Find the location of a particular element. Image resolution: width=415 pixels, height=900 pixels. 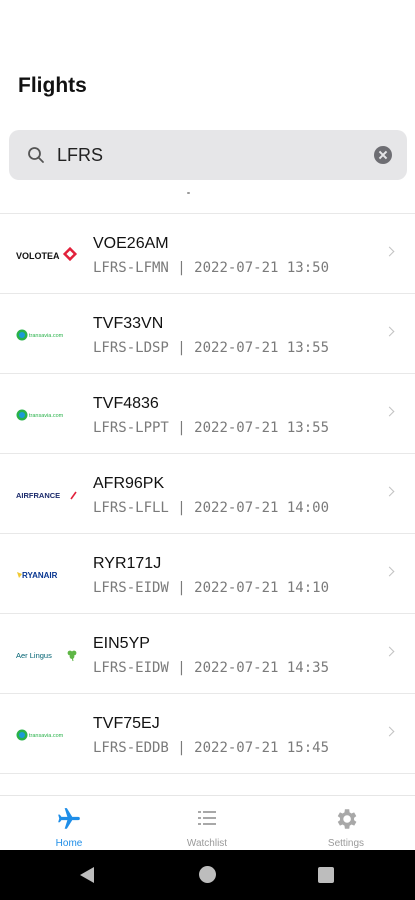

tab-label: Settings is located at coordinates (346, 843).